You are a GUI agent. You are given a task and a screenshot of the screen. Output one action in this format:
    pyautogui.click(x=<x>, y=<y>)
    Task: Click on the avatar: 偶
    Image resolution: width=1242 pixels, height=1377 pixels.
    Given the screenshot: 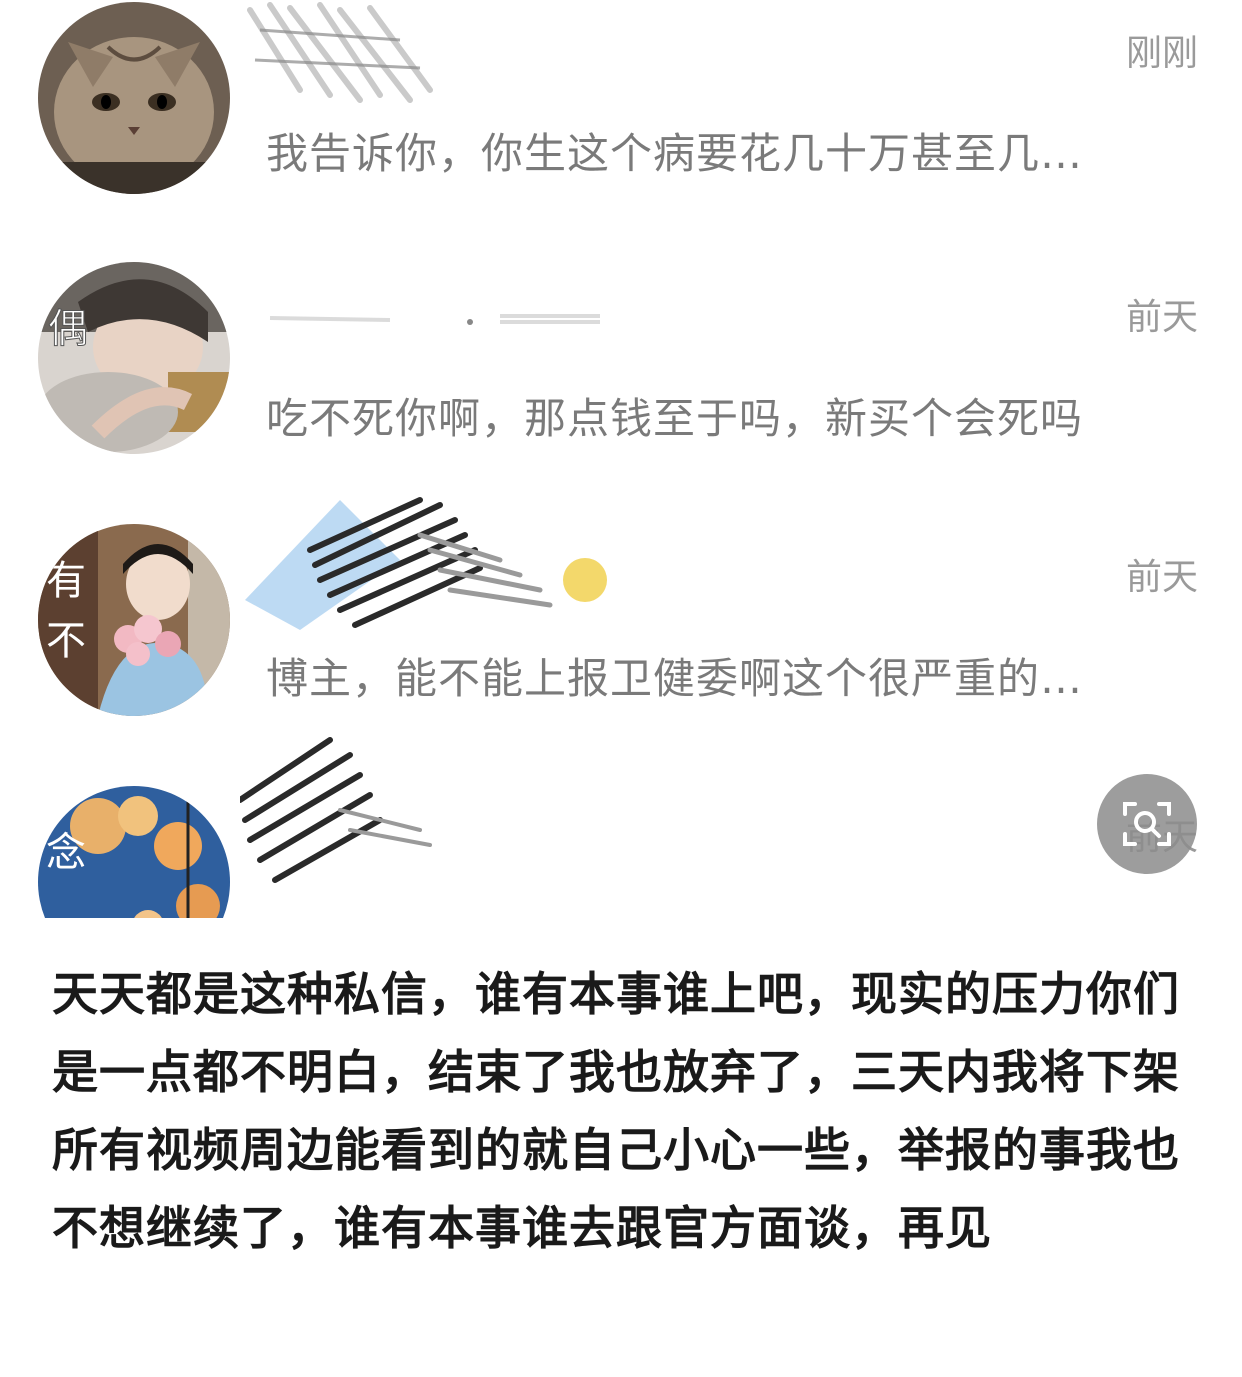 What is the action you would take?
    pyautogui.click(x=134, y=358)
    